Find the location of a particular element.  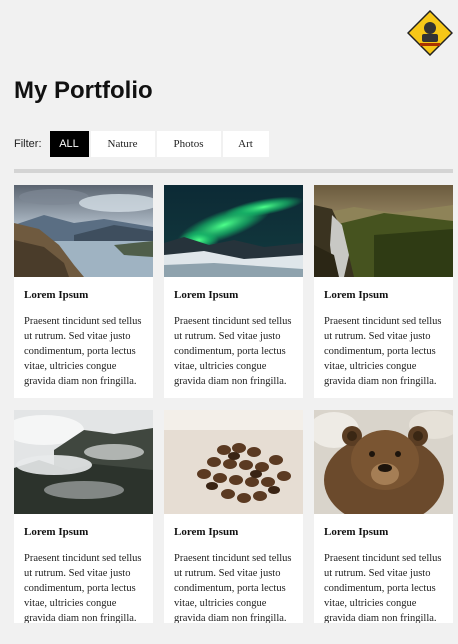

coffee-beans-photo is located at coordinates (233, 462).